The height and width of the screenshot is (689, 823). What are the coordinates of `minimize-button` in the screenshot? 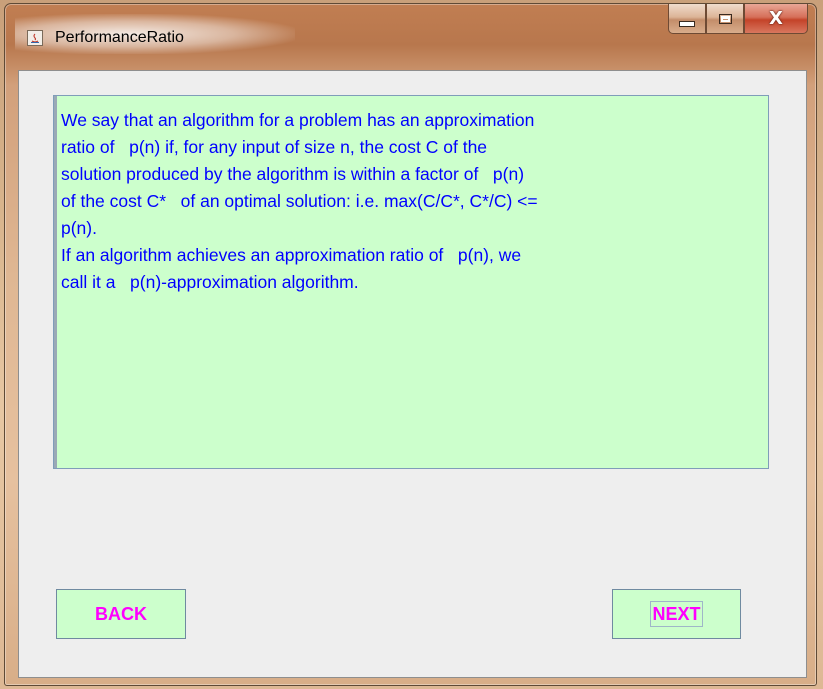 It's located at (687, 19).